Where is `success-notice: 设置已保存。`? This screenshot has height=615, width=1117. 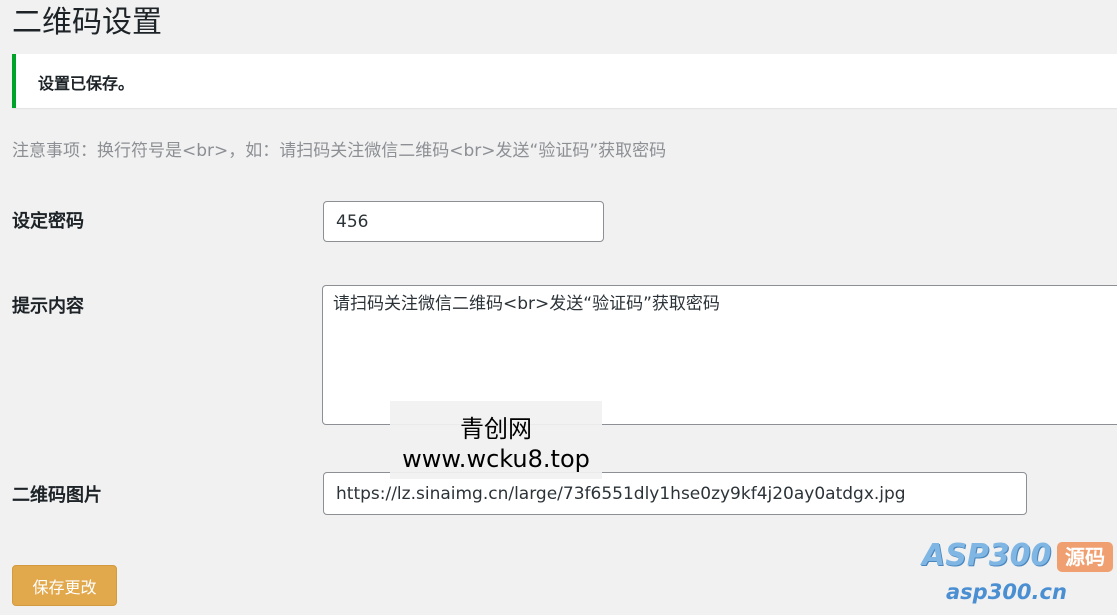
success-notice: 设置已保存。 is located at coordinates (564, 81).